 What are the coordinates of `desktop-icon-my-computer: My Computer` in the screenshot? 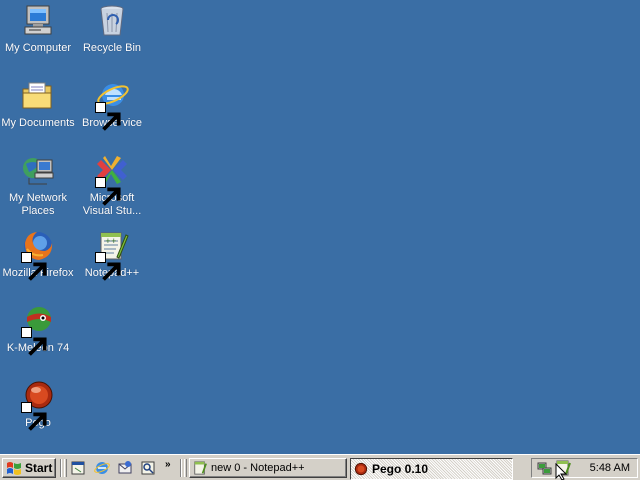 It's located at (38, 37).